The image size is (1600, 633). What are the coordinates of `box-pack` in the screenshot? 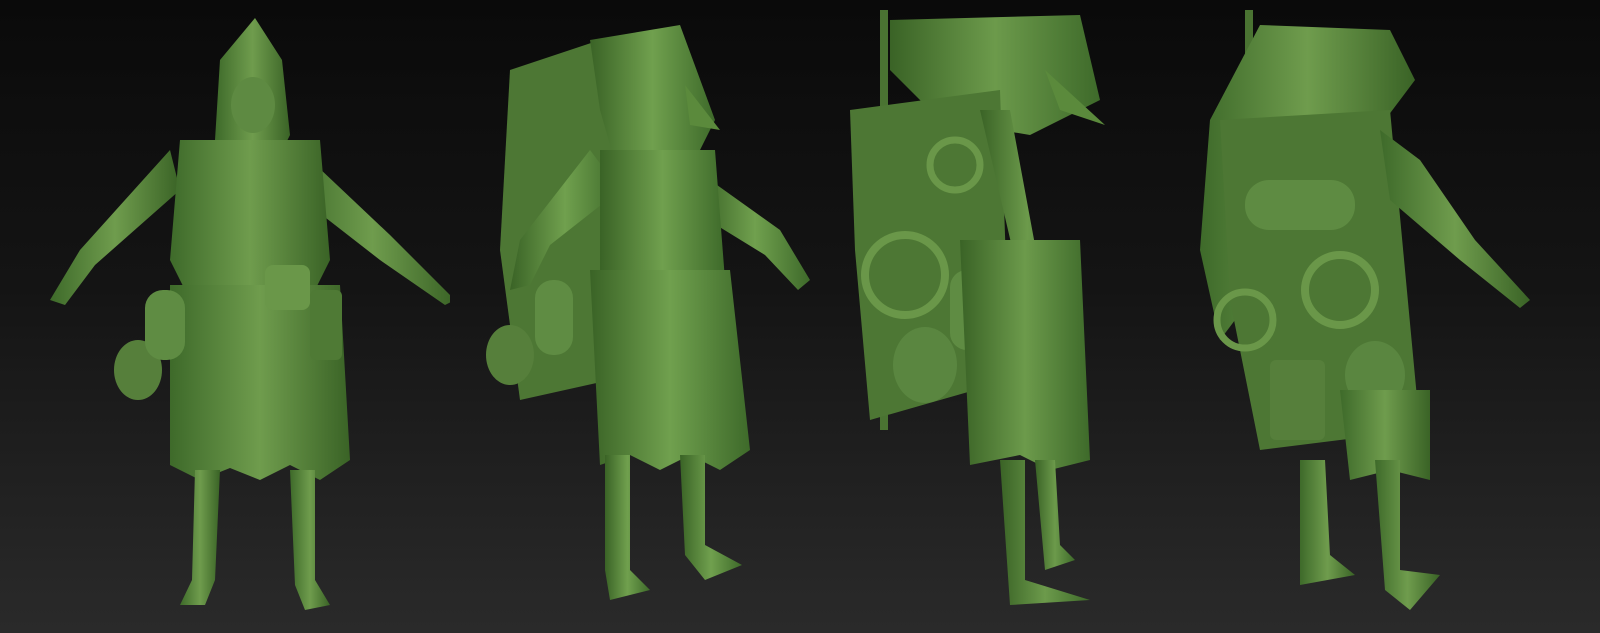 It's located at (1297, 400).